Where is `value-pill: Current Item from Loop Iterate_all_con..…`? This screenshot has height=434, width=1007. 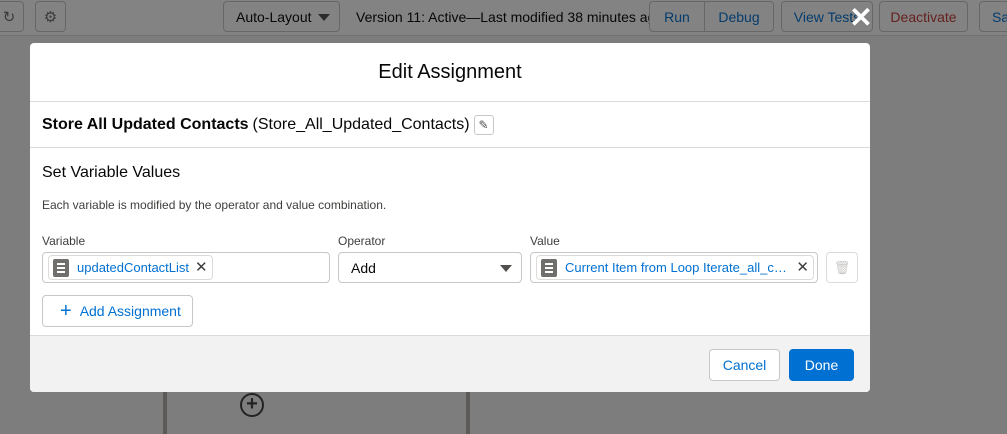 value-pill: Current Item from Loop Iterate_all_con..… is located at coordinates (675, 267).